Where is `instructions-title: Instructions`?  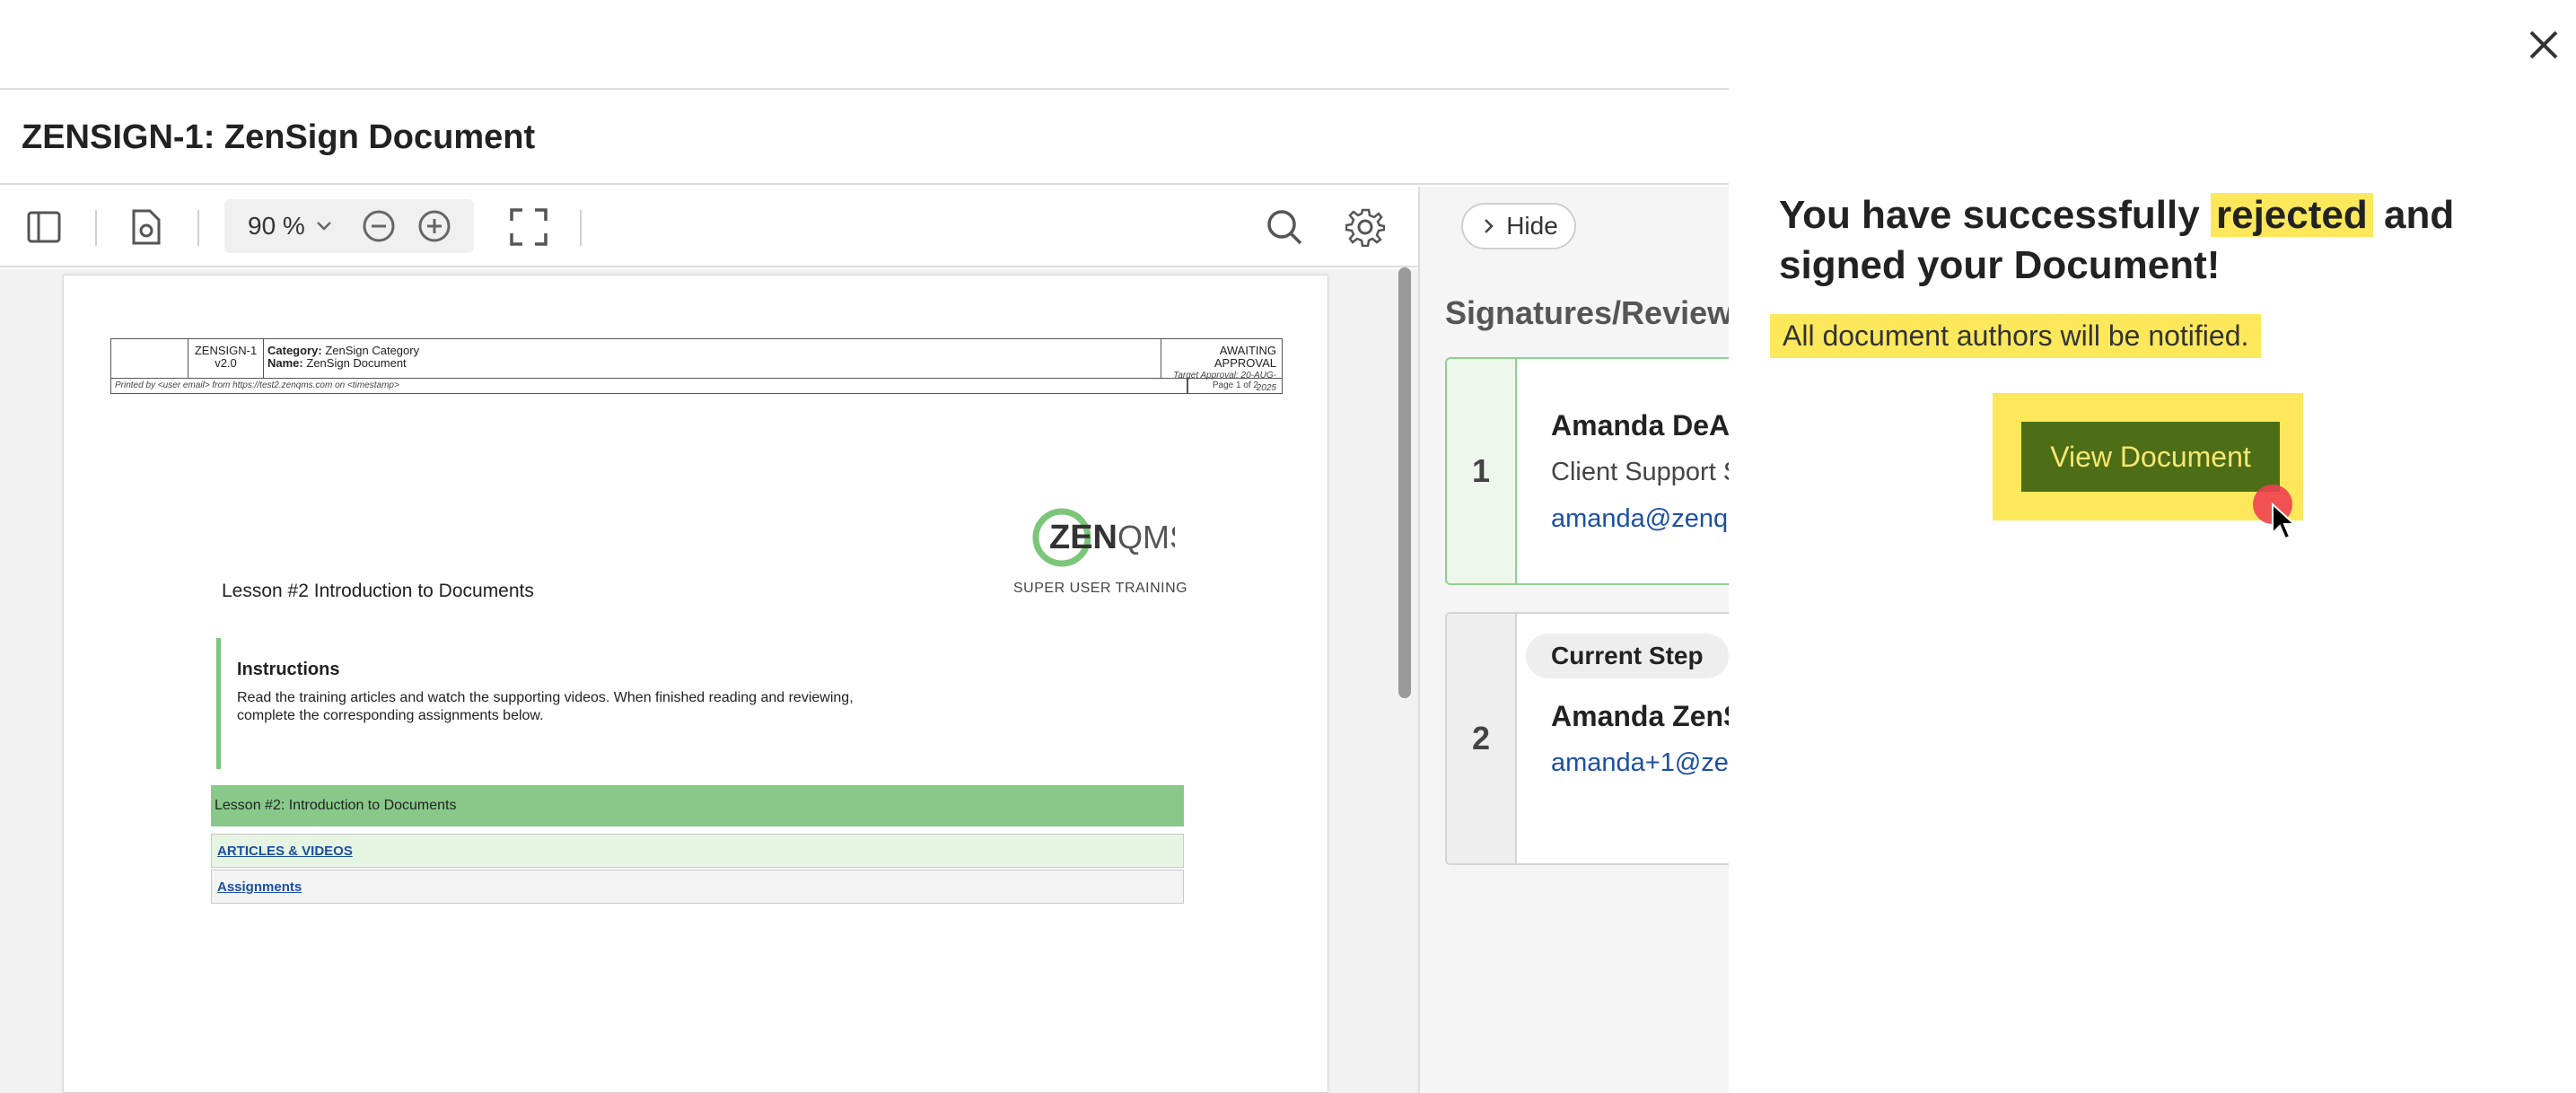
instructions-title: Instructions is located at coordinates (288, 669).